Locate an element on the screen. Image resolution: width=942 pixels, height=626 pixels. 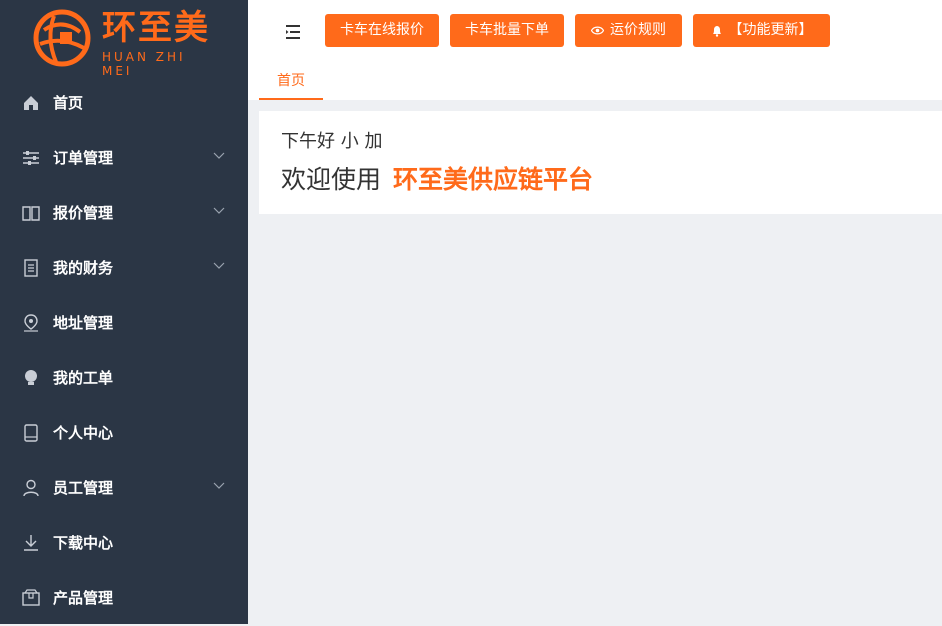
sidebar-item-label: 订单管理 is located at coordinates (83, 158).